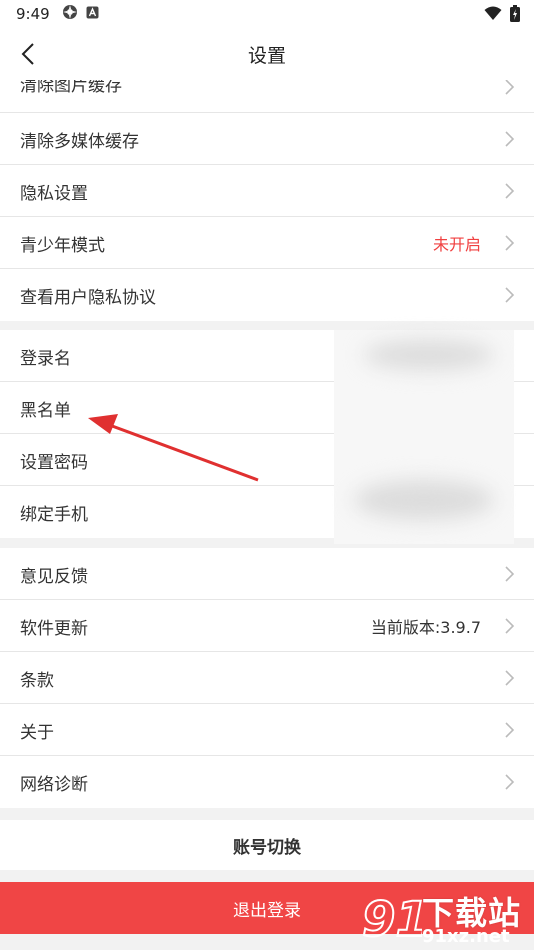  What do you see at coordinates (33, 14) in the screenshot?
I see `status-time: 9:49` at bounding box center [33, 14].